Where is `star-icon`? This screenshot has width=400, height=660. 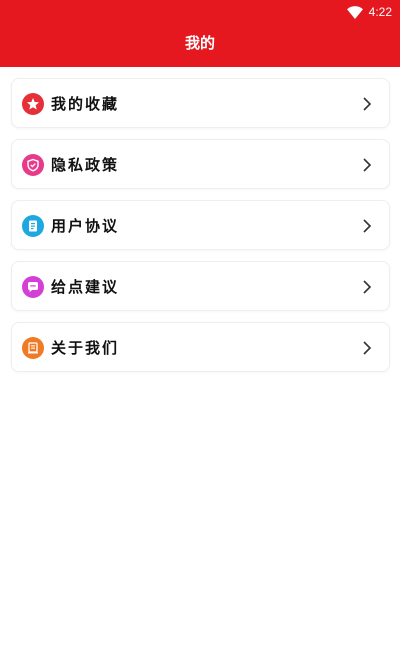 star-icon is located at coordinates (33, 104).